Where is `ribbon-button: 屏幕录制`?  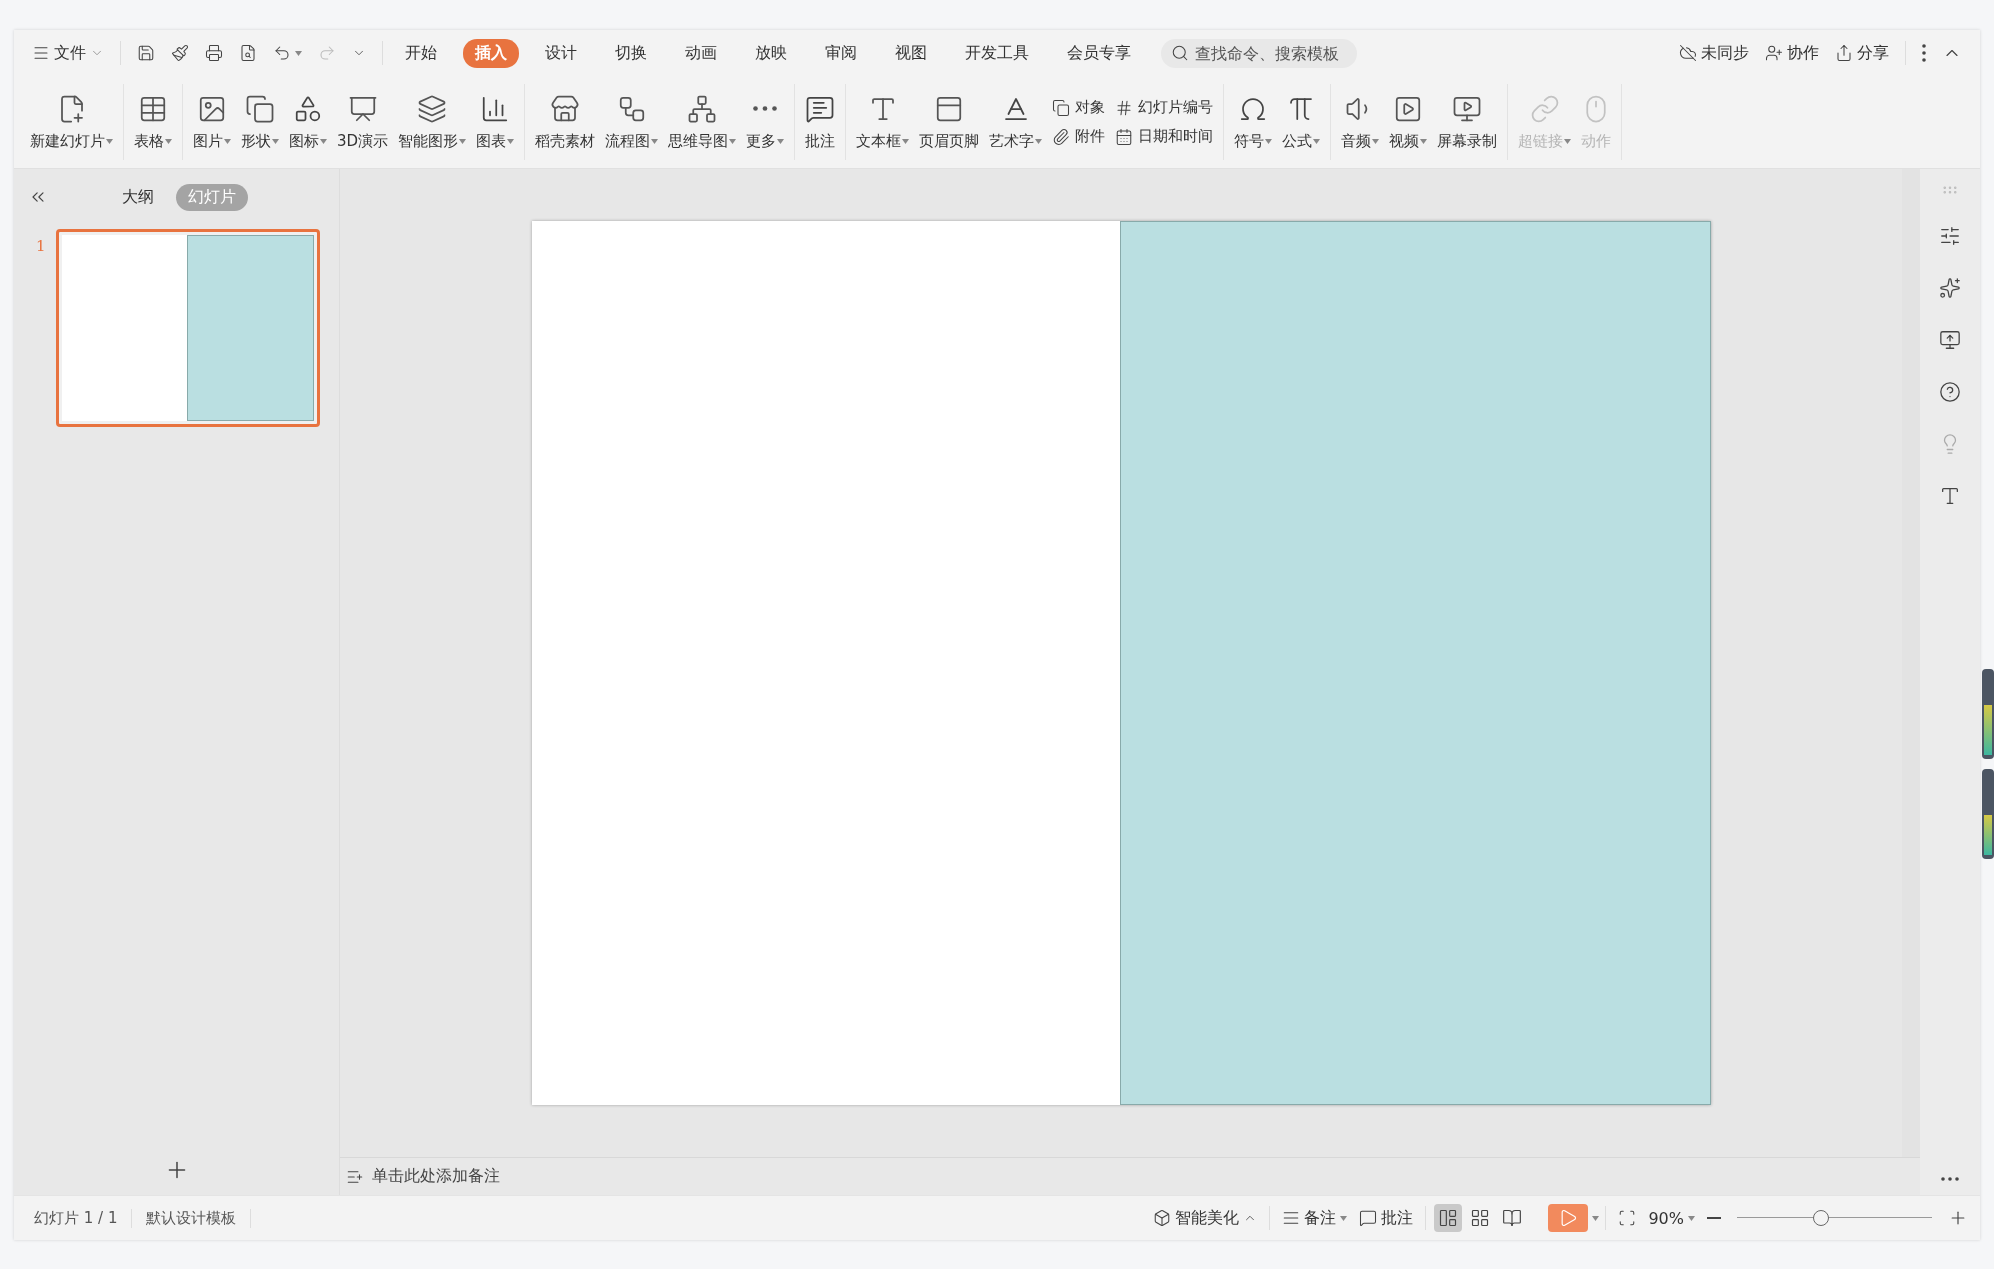
ribbon-button: 屏幕录制 is located at coordinates (1467, 122).